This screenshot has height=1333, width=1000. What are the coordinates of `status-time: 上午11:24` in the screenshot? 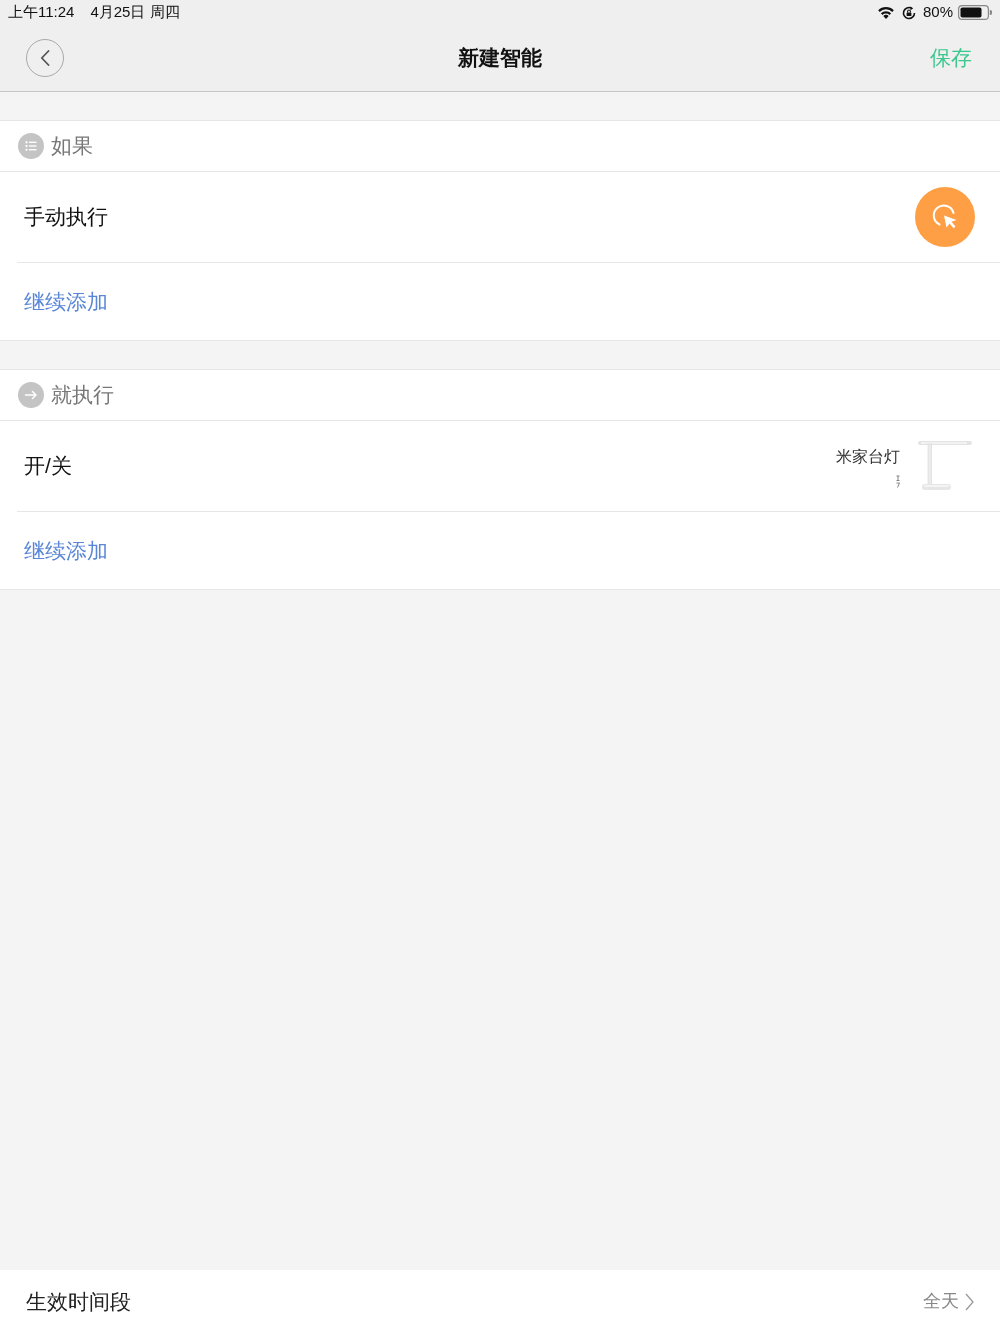 It's located at (41, 12).